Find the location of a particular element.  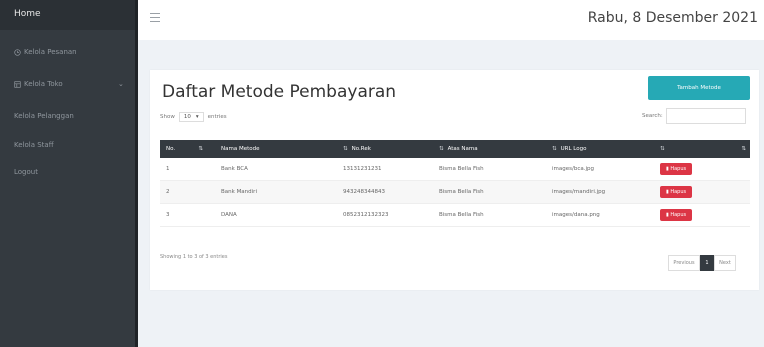

sidebar-item-home-label: Home is located at coordinates (27, 14).